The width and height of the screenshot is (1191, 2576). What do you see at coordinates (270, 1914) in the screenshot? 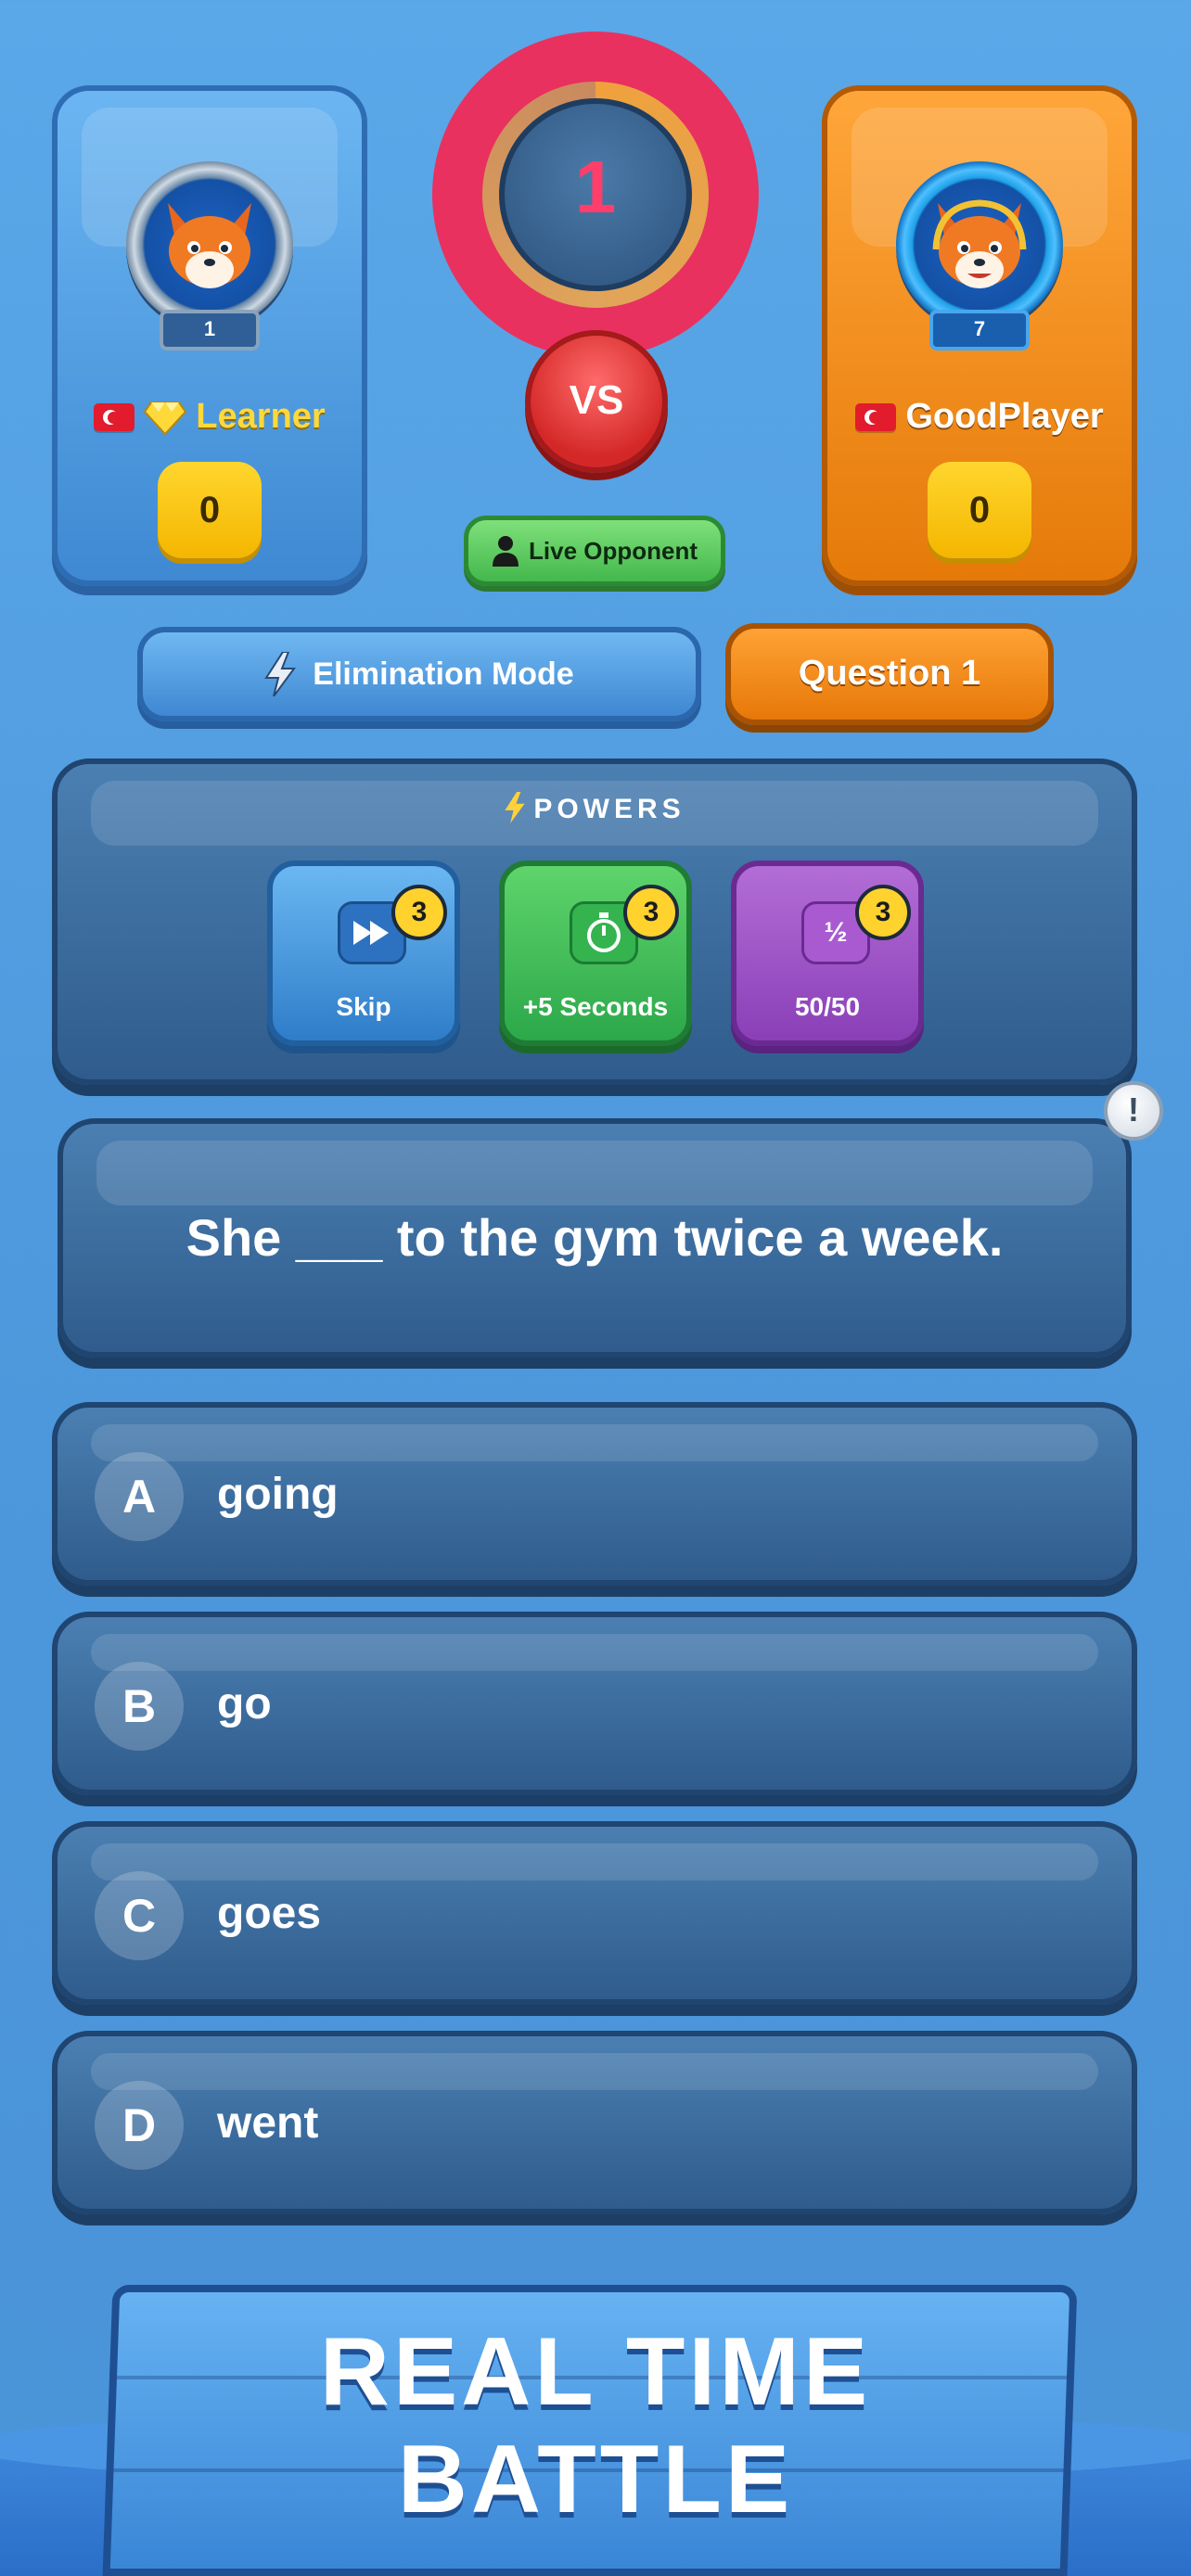
I see `answer-text: goes` at bounding box center [270, 1914].